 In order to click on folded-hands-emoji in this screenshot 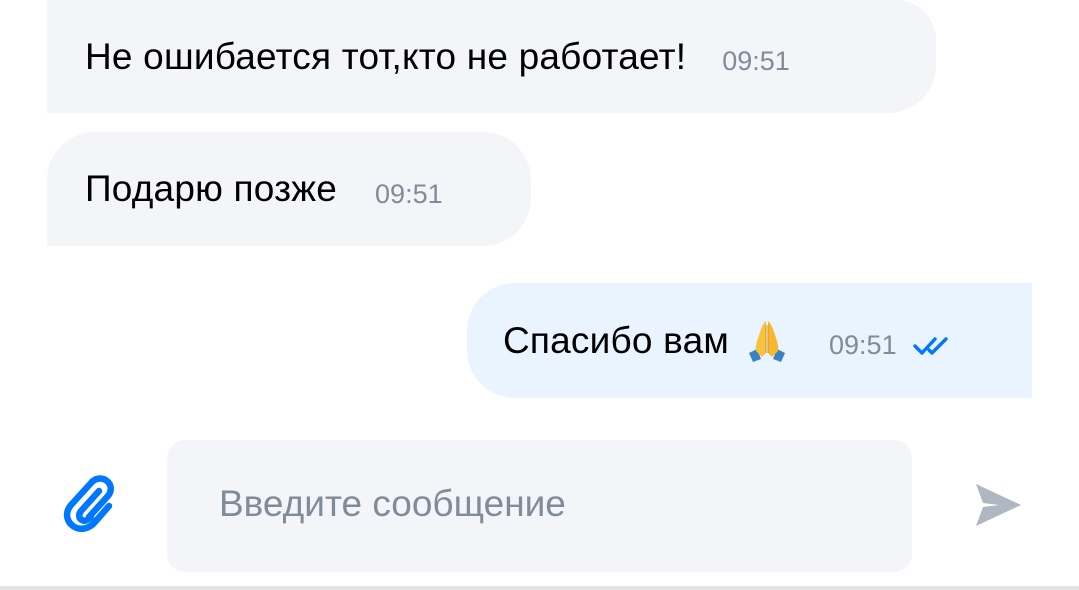, I will do `click(767, 341)`.